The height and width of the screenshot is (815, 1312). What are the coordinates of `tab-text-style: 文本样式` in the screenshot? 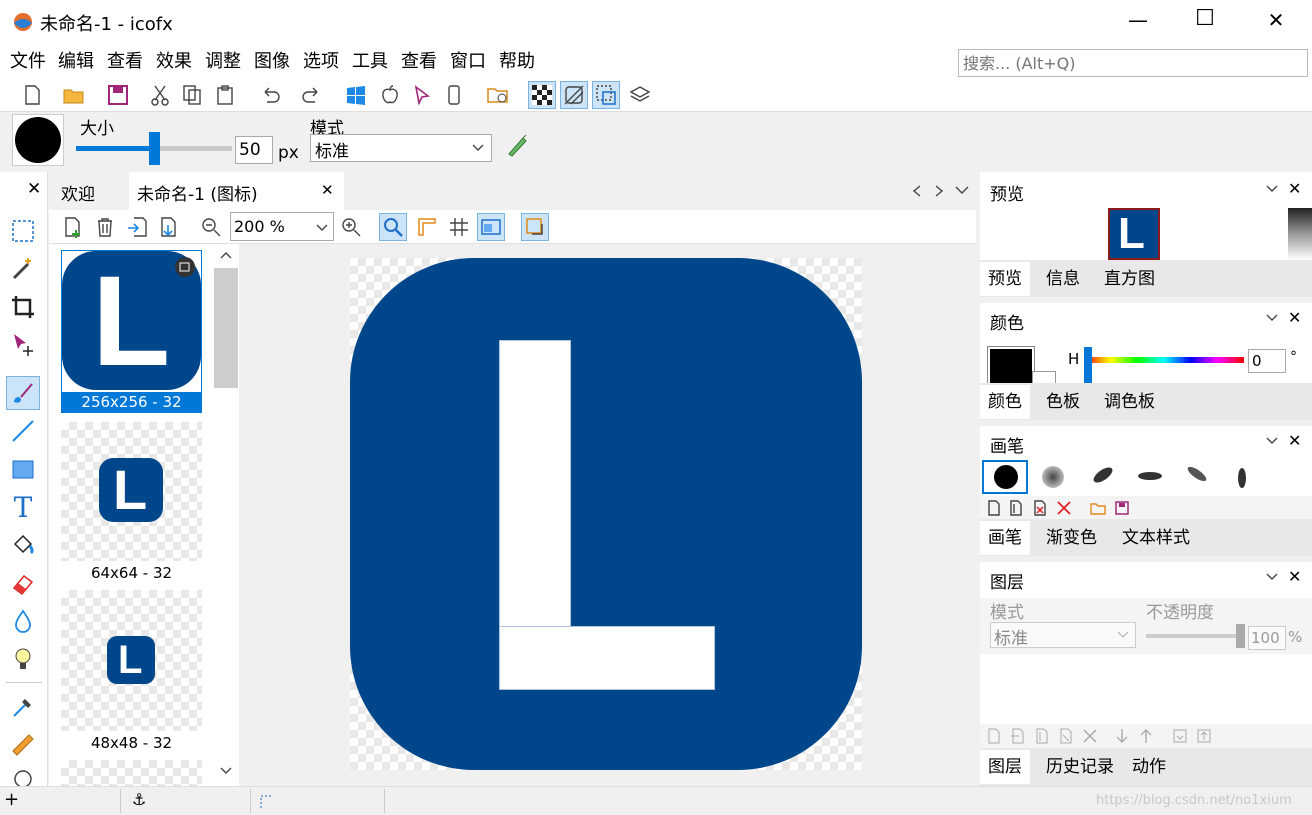 It's located at (1156, 538).